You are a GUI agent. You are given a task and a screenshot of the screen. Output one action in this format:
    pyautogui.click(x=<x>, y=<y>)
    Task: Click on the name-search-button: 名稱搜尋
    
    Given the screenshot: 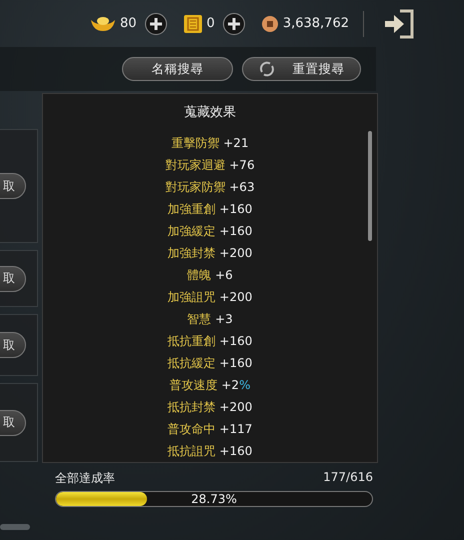 What is the action you would take?
    pyautogui.click(x=177, y=69)
    